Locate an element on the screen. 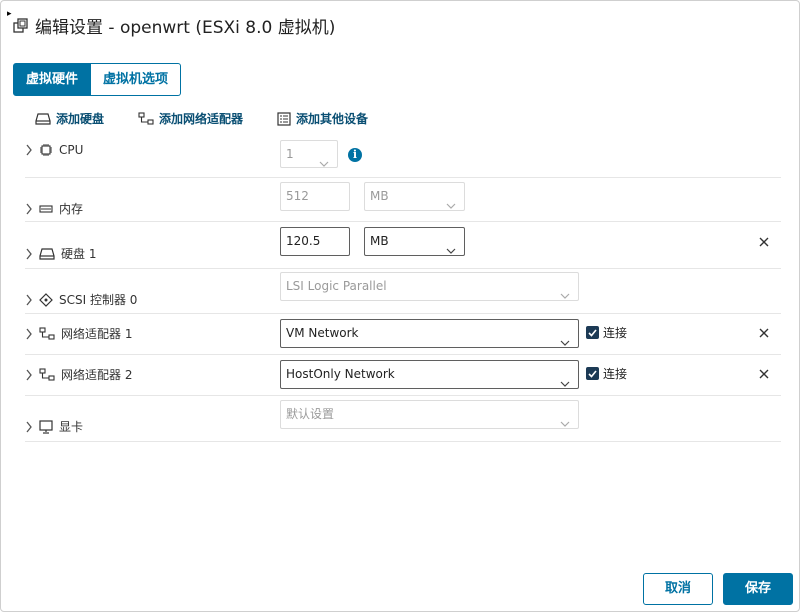  add-other-device-label: 添加其他设备 is located at coordinates (332, 119).